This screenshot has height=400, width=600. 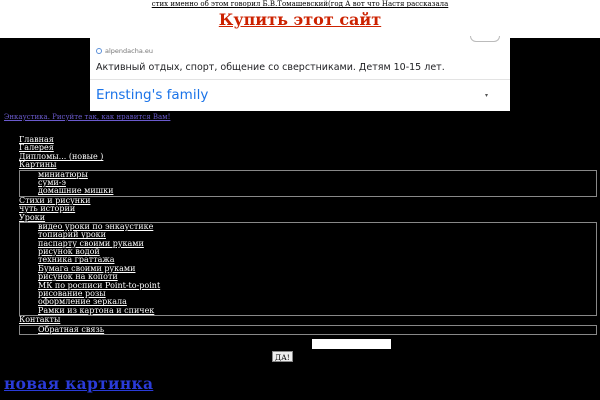 I want to click on nav-pictures: Картины, so click(x=308, y=164).